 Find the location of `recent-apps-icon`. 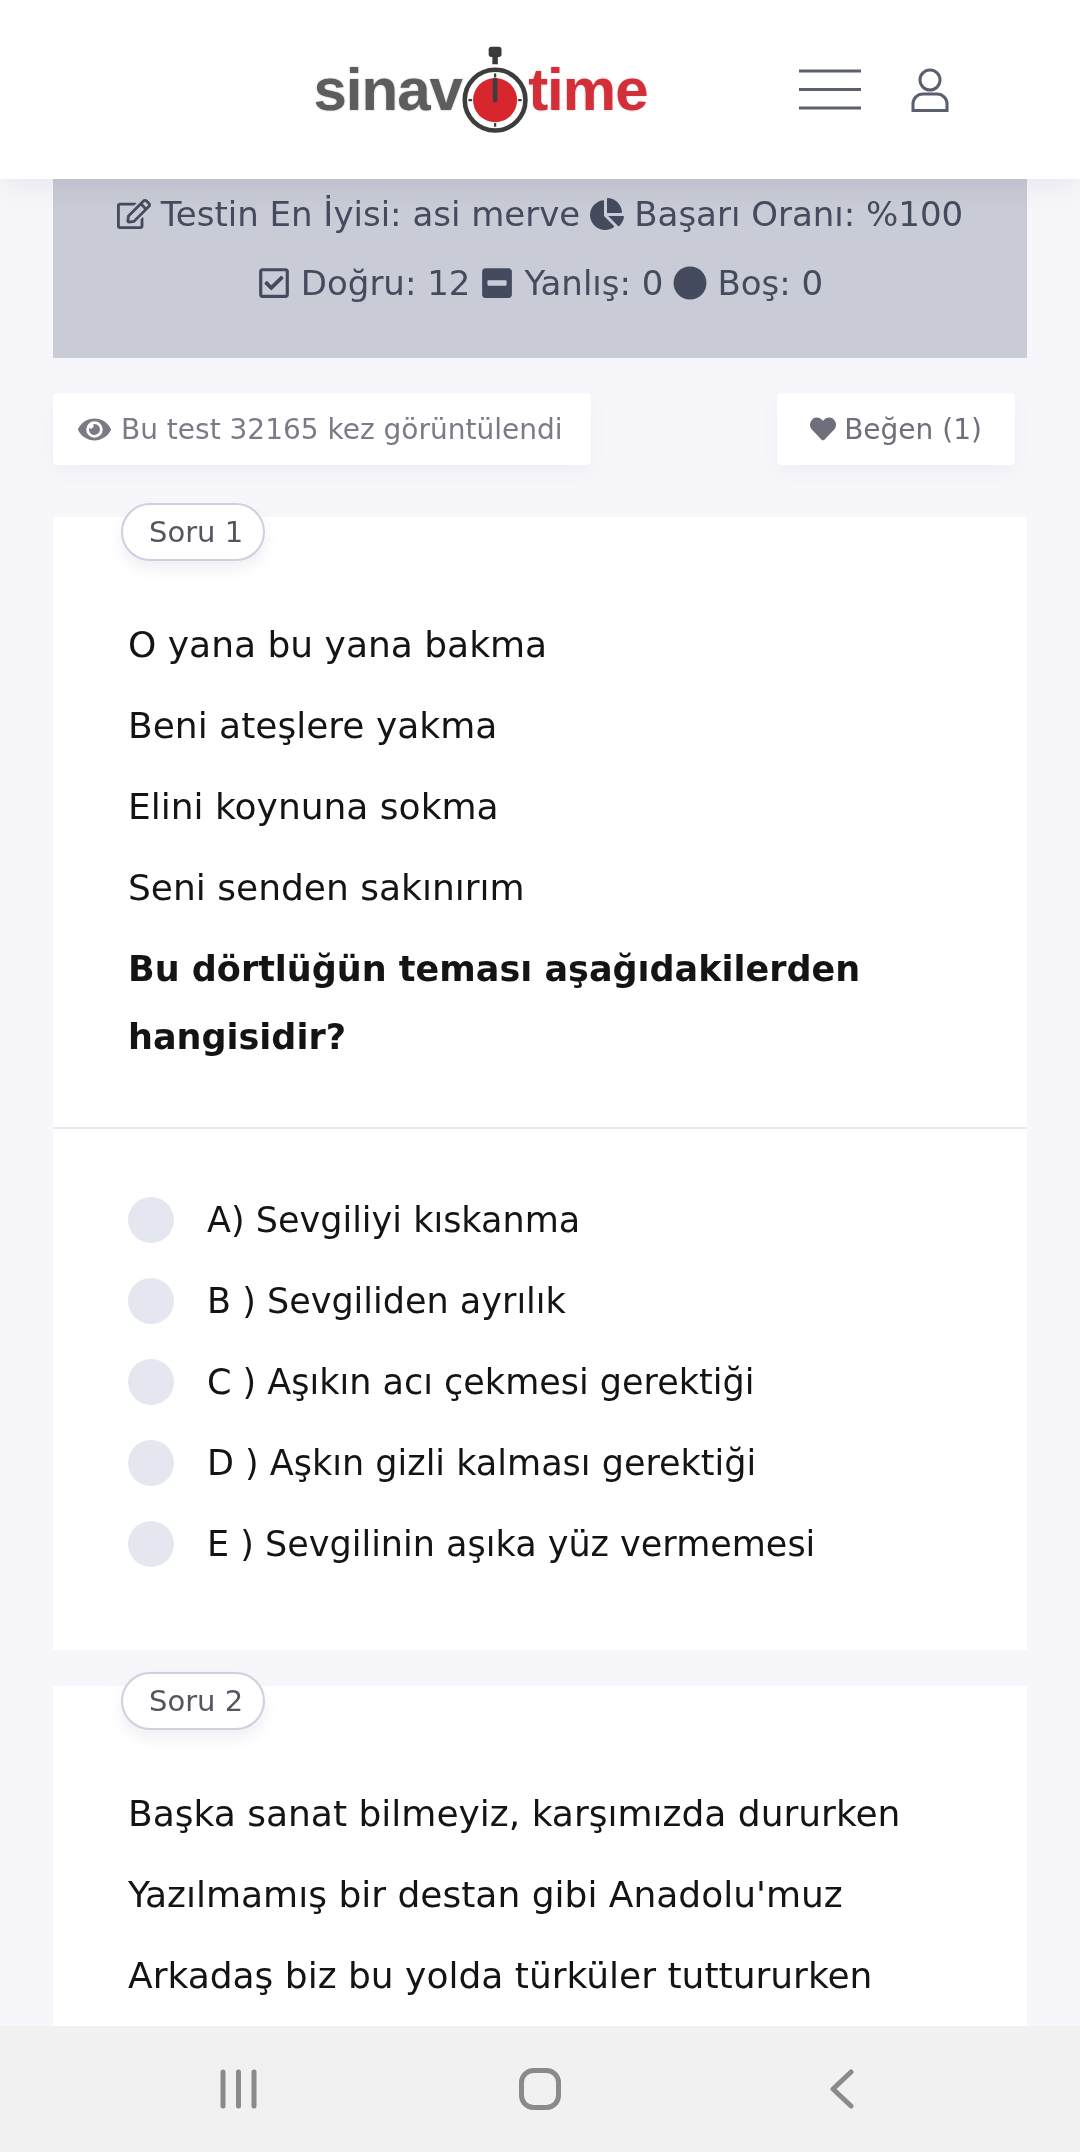

recent-apps-icon is located at coordinates (238, 2089).